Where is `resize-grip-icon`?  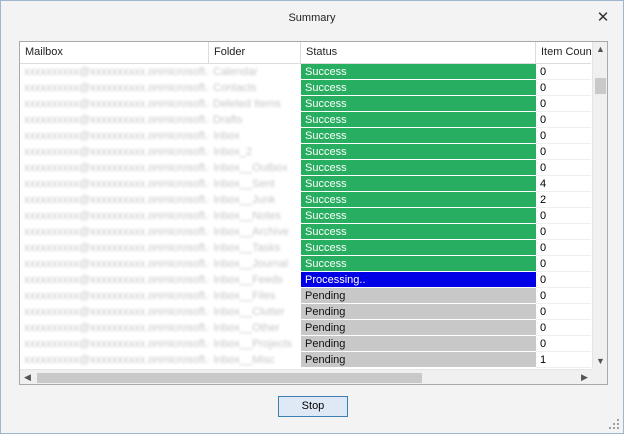 resize-grip-icon is located at coordinates (614, 424).